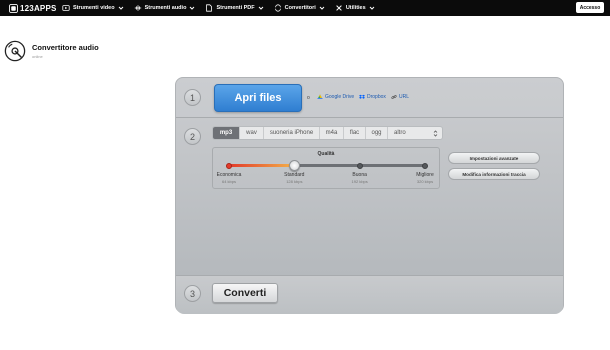  What do you see at coordinates (15, 51) in the screenshot?
I see `audio-converter-logo-icon` at bounding box center [15, 51].